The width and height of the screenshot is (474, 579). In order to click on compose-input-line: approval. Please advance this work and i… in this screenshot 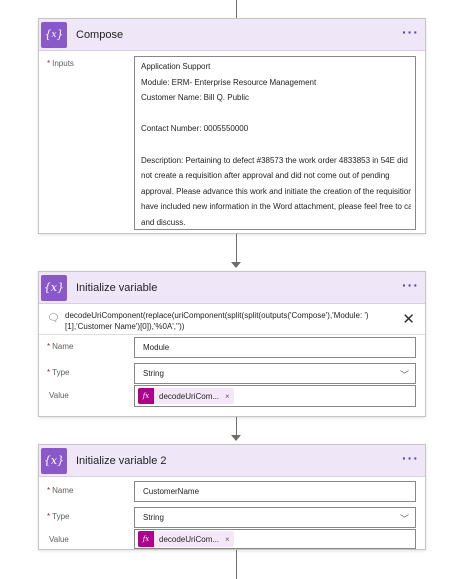, I will do `click(276, 191)`.